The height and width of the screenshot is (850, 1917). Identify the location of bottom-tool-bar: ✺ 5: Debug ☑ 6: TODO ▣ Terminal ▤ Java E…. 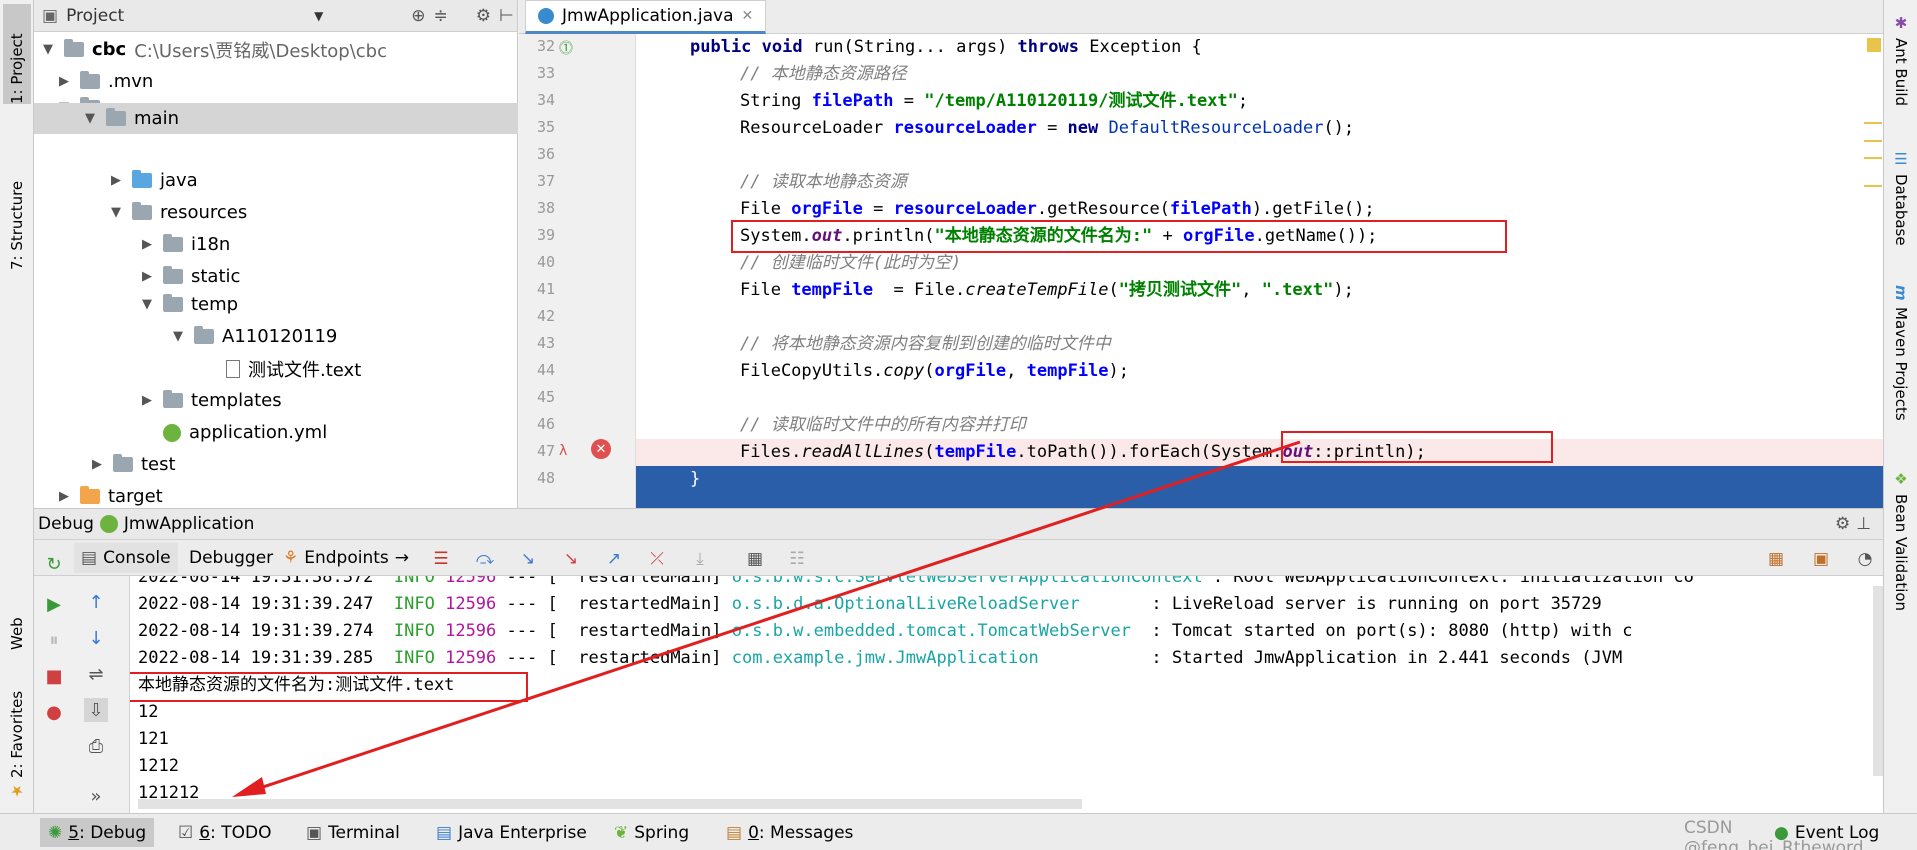
(958, 831).